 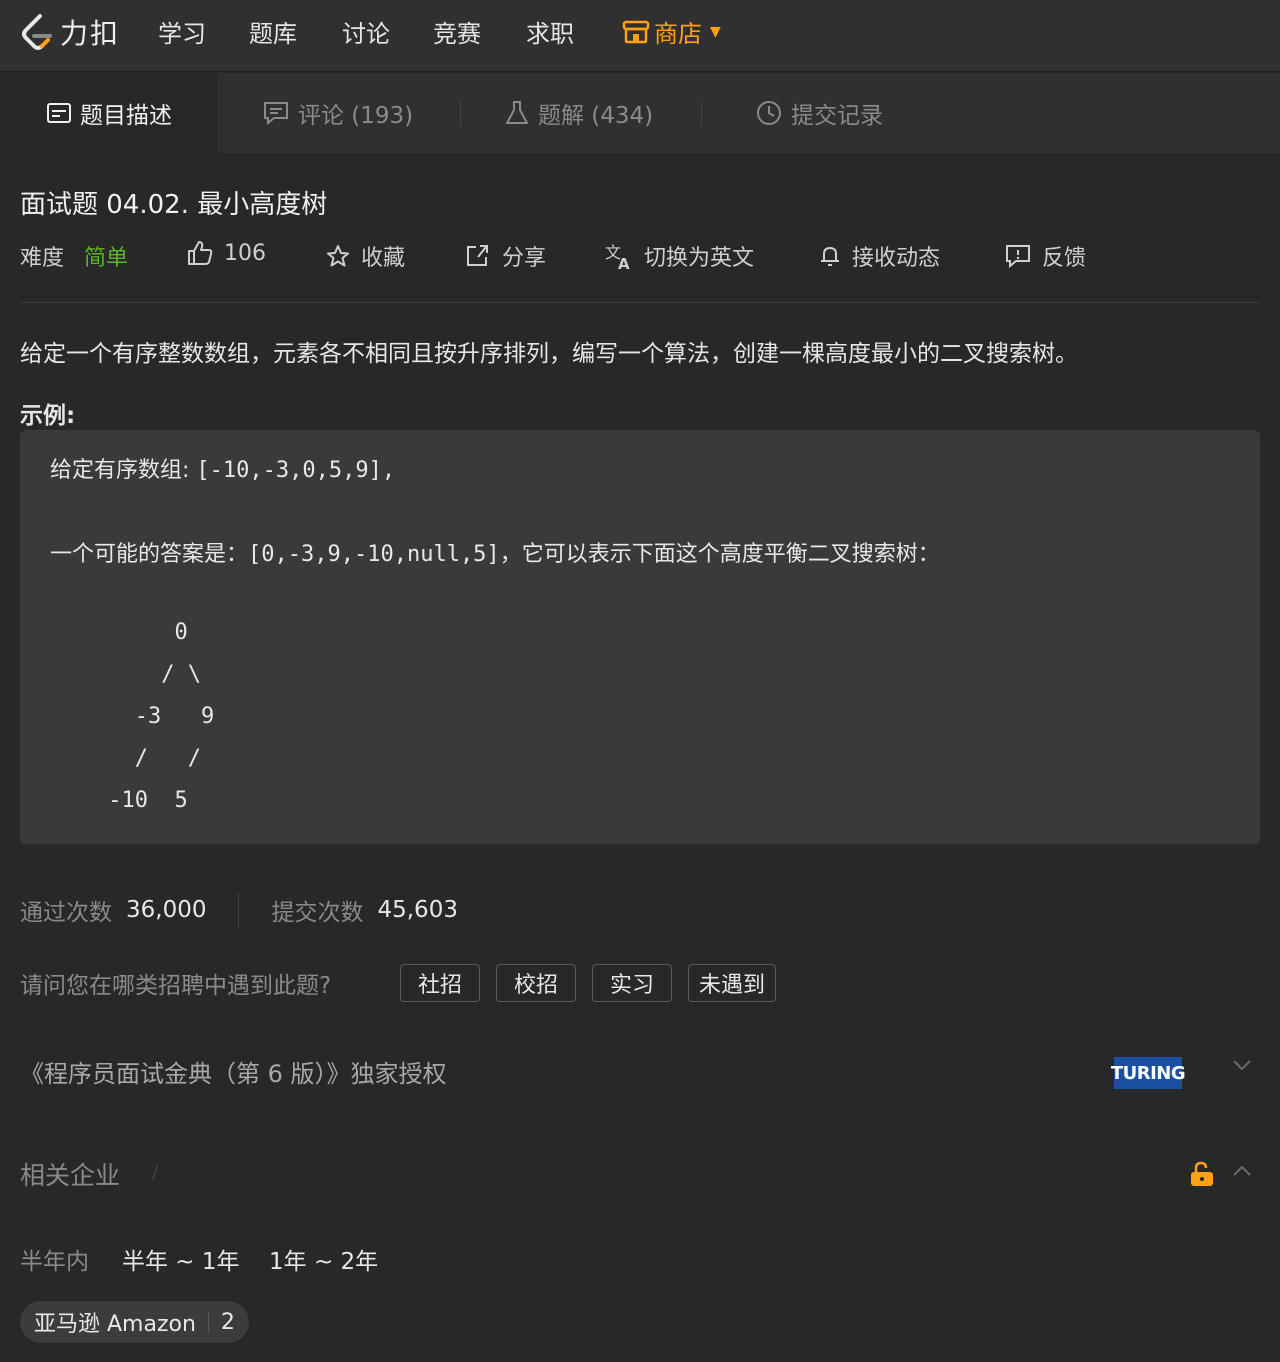 What do you see at coordinates (59, 113) in the screenshot?
I see `description-icon` at bounding box center [59, 113].